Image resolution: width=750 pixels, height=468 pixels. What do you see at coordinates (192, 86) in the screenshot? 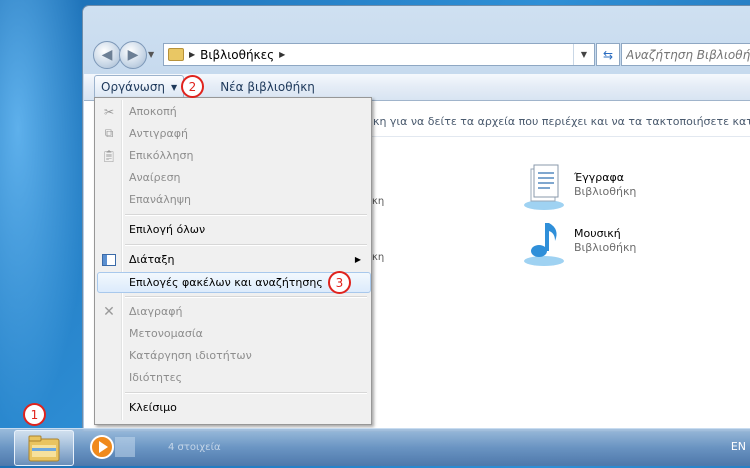
I see `step-marker-2: 2` at bounding box center [192, 86].